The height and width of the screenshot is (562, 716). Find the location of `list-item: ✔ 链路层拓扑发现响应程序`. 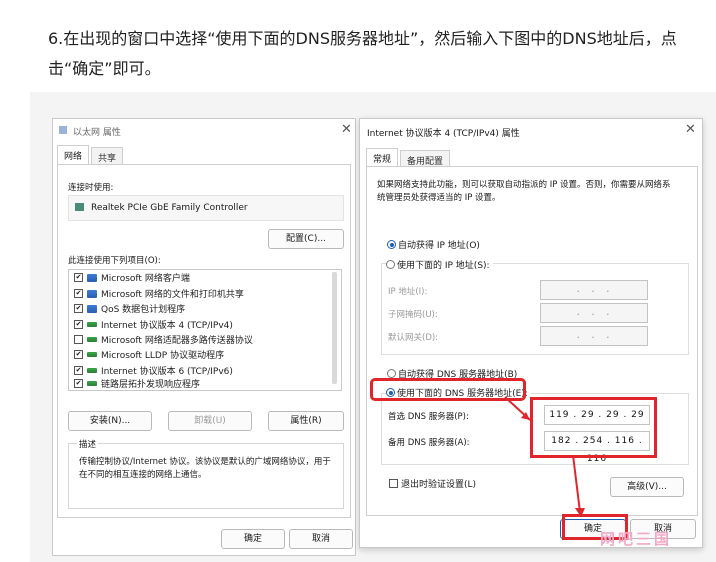

list-item: ✔ 链路层拓扑发现响应程序 is located at coordinates (137, 383).